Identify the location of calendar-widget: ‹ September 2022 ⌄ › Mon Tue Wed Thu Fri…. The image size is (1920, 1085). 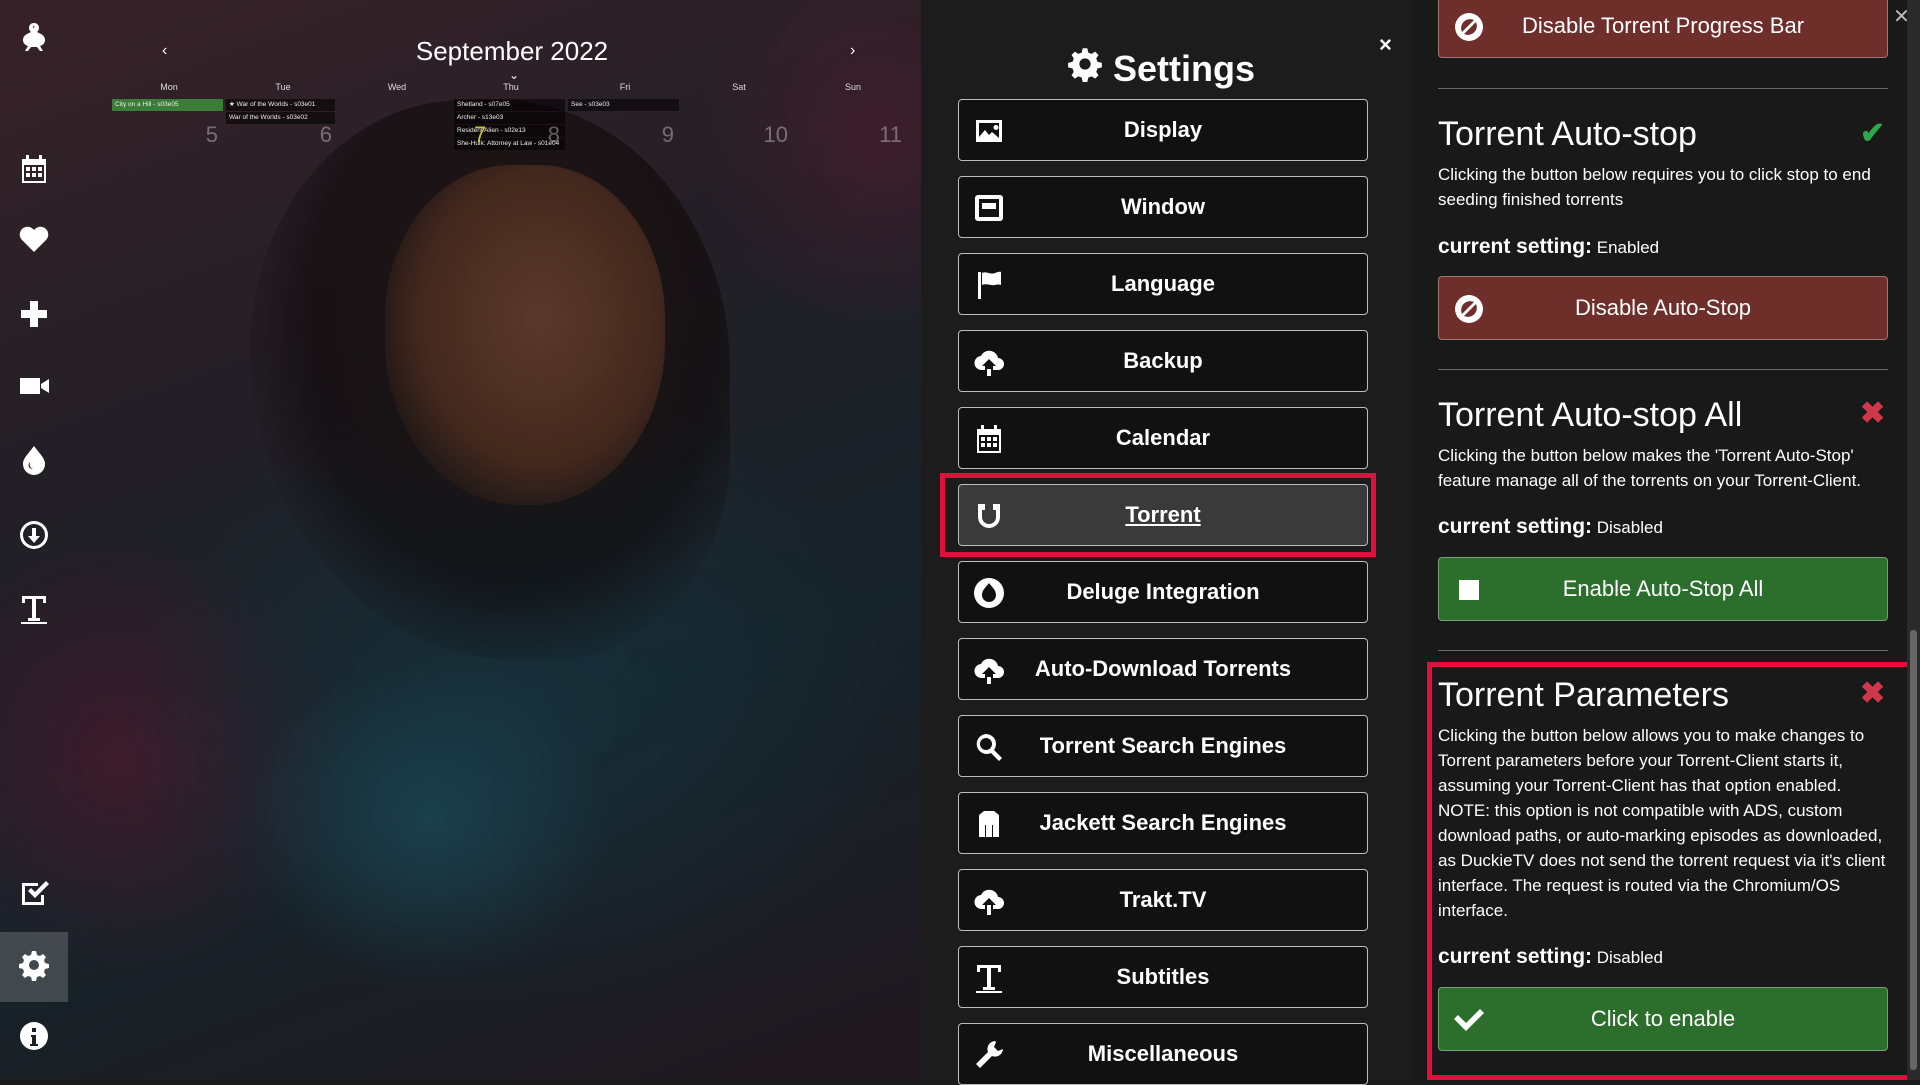
(512, 95).